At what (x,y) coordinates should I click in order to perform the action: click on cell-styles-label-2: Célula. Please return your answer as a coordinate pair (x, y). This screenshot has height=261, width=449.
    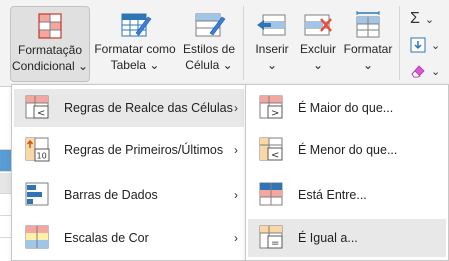
    Looking at the image, I should click on (202, 65).